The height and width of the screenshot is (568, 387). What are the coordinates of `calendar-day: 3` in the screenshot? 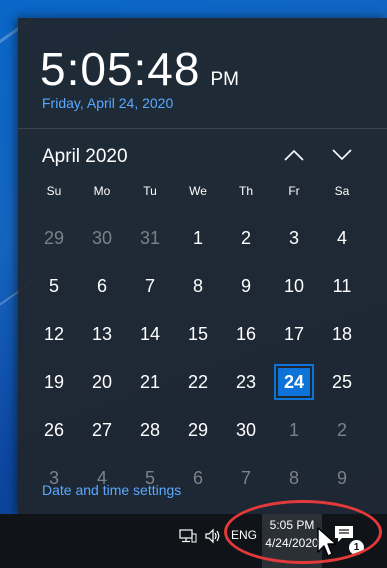 It's located at (294, 238).